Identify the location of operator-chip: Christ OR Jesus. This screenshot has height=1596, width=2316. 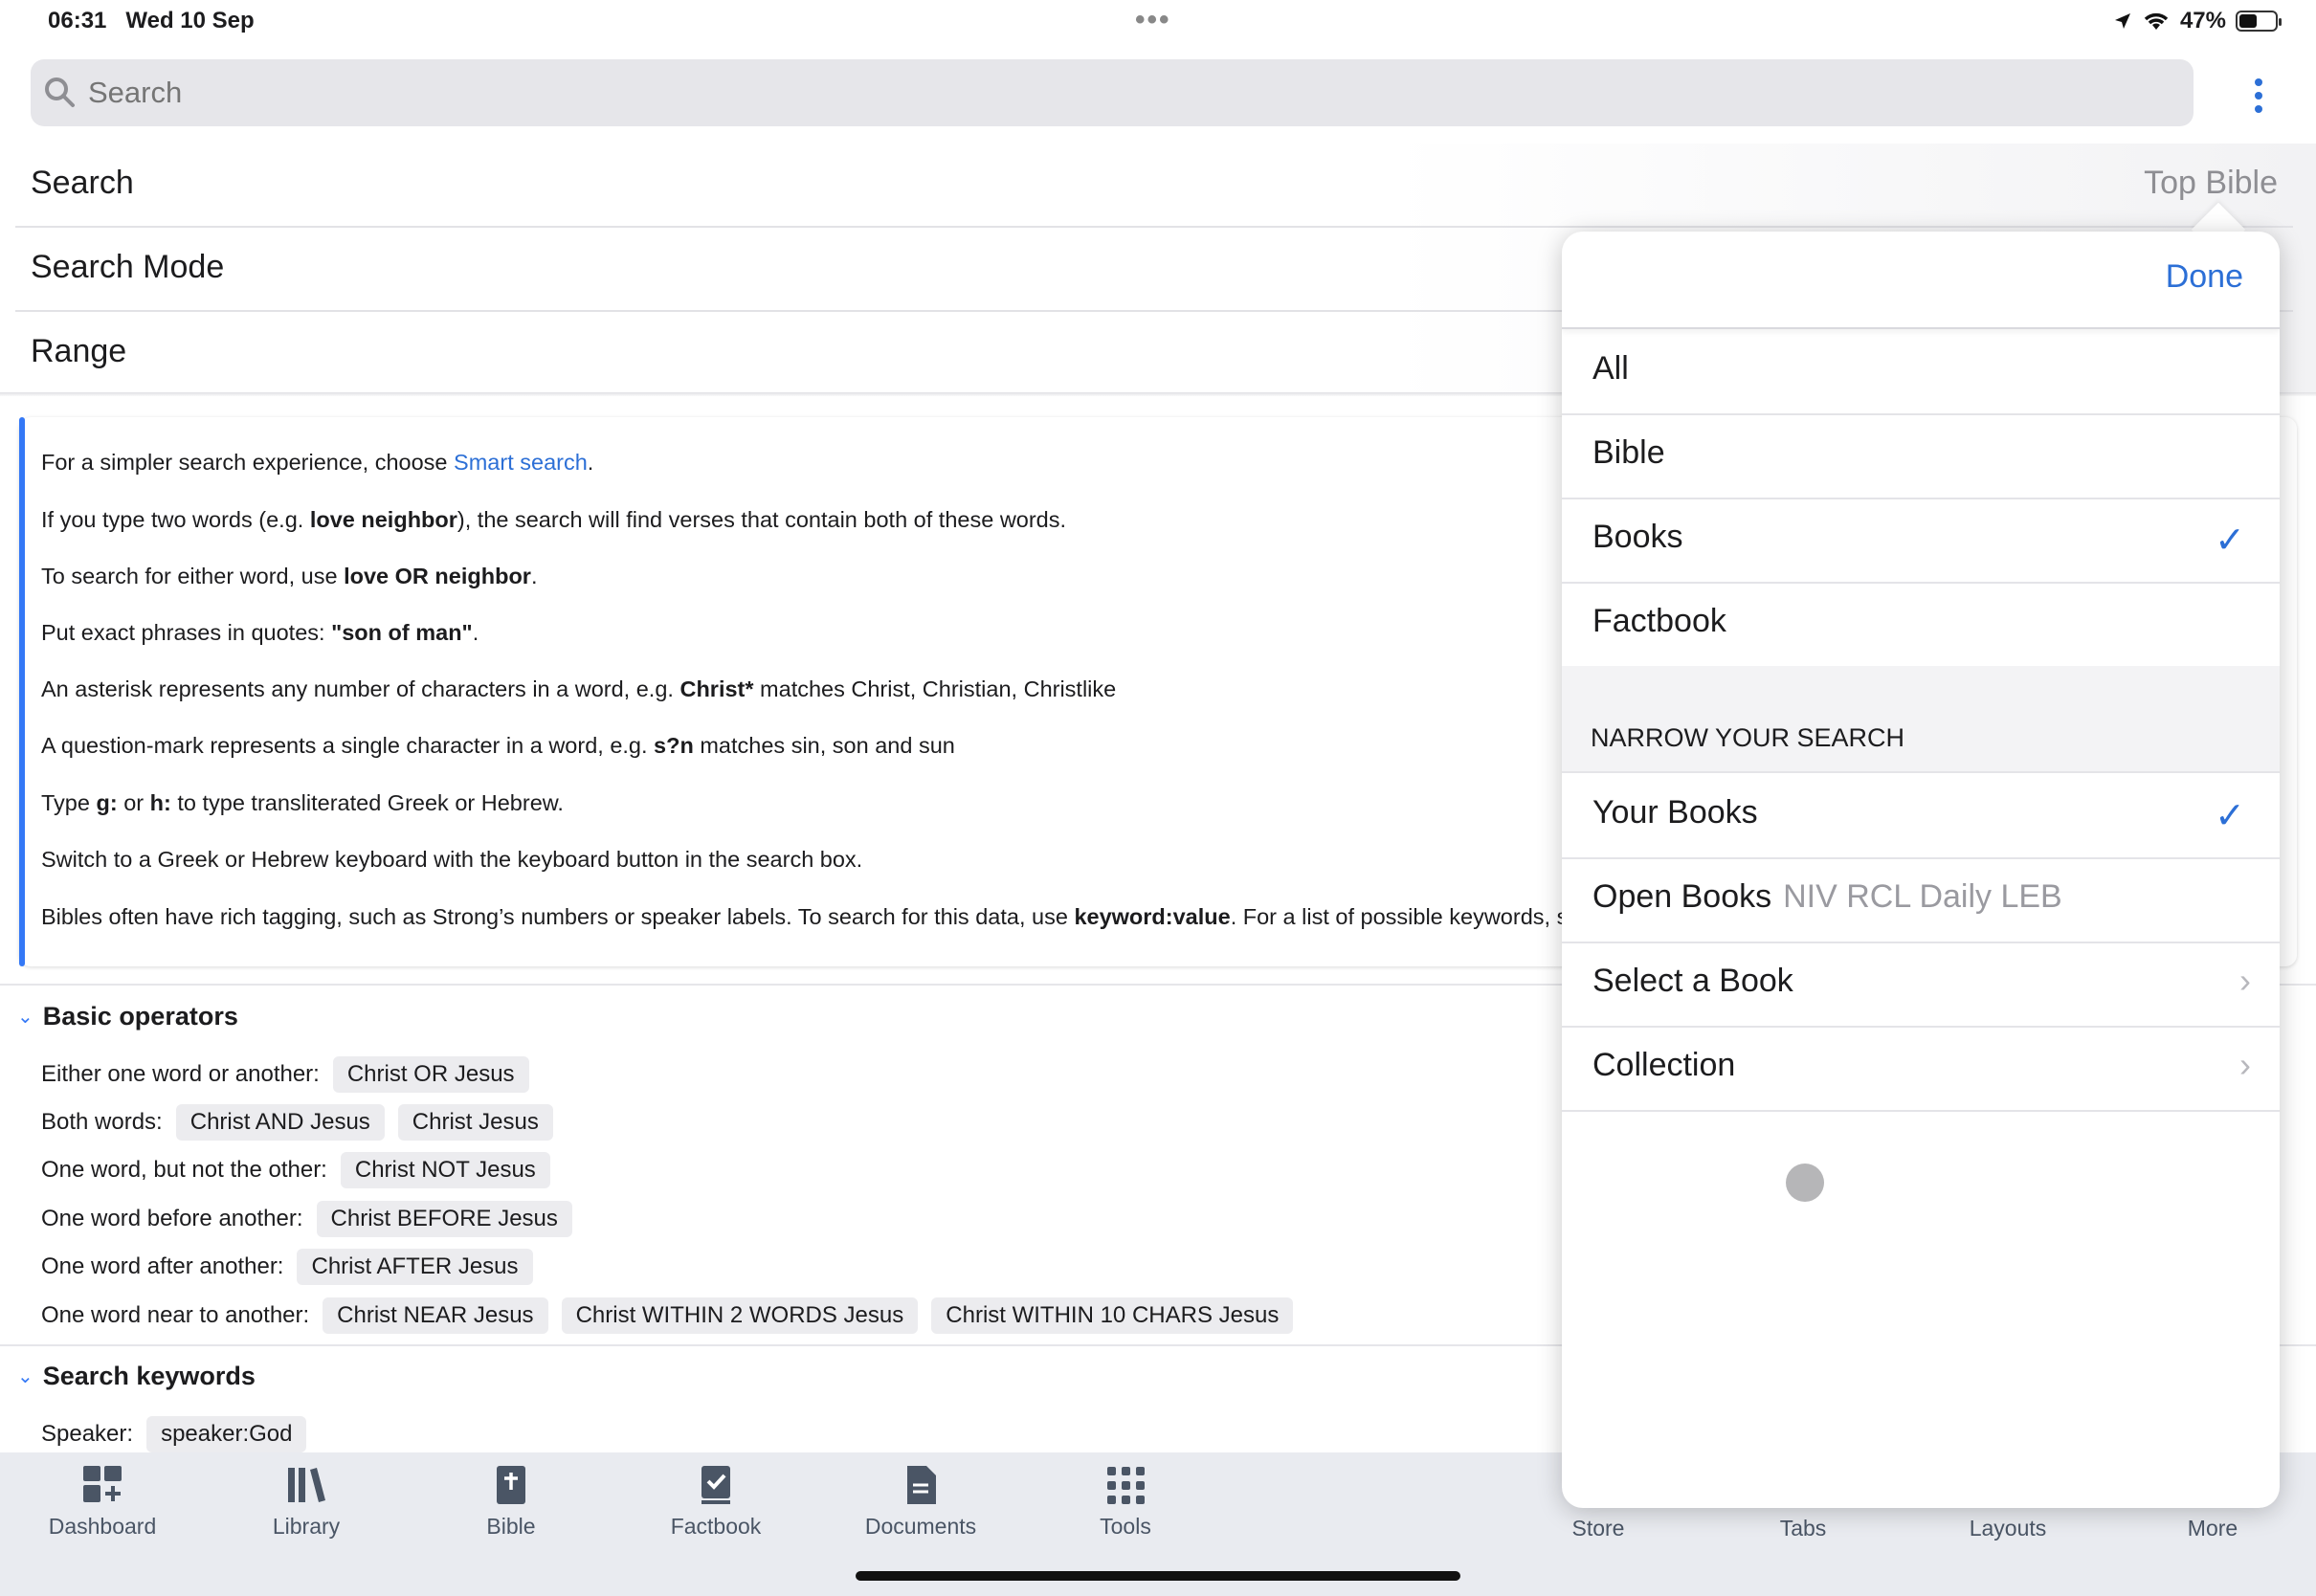
(431, 1075).